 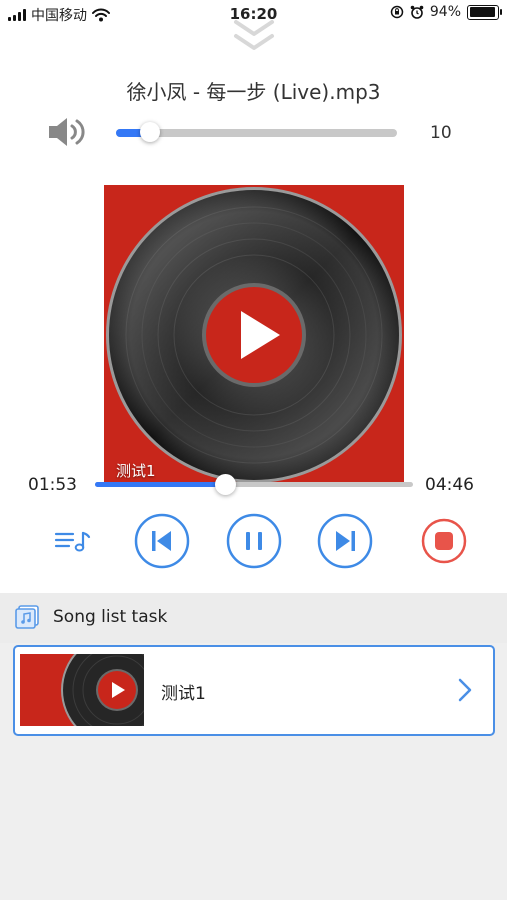 I want to click on stop-button, so click(x=444, y=541).